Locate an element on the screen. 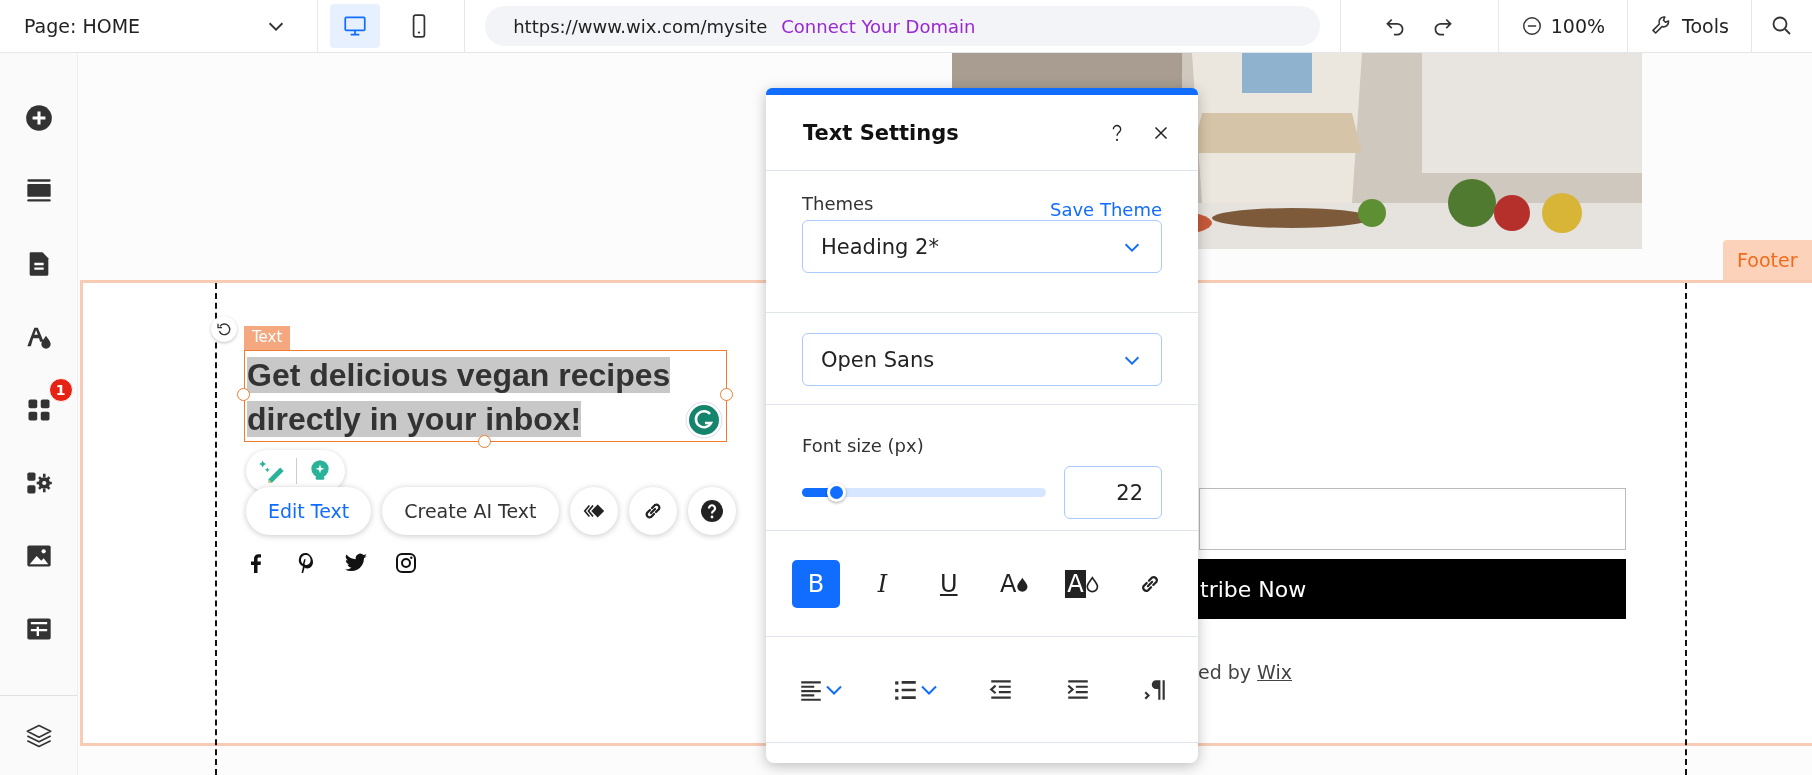  credit-link: Wix is located at coordinates (1274, 672).